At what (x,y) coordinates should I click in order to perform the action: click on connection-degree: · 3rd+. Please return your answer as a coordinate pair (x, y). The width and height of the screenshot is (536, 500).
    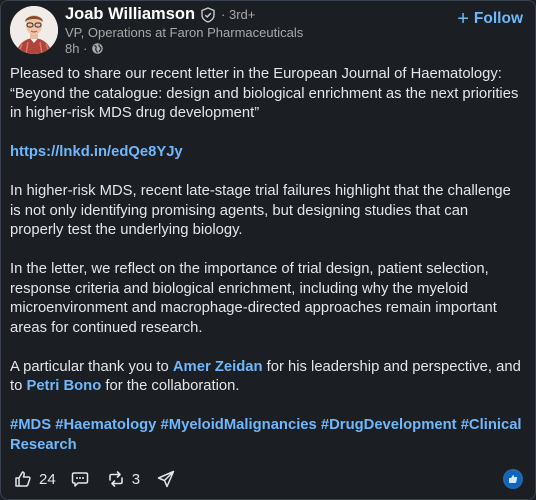
    Looking at the image, I should click on (238, 14).